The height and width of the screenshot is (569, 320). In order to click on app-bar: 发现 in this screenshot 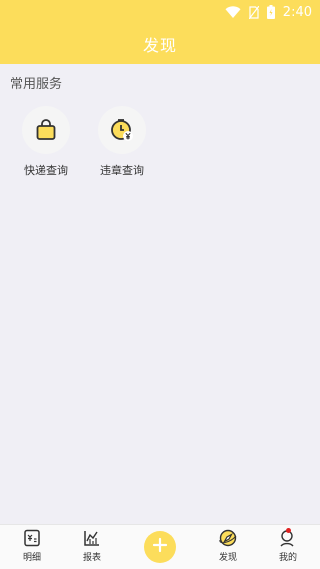, I will do `click(160, 44)`.